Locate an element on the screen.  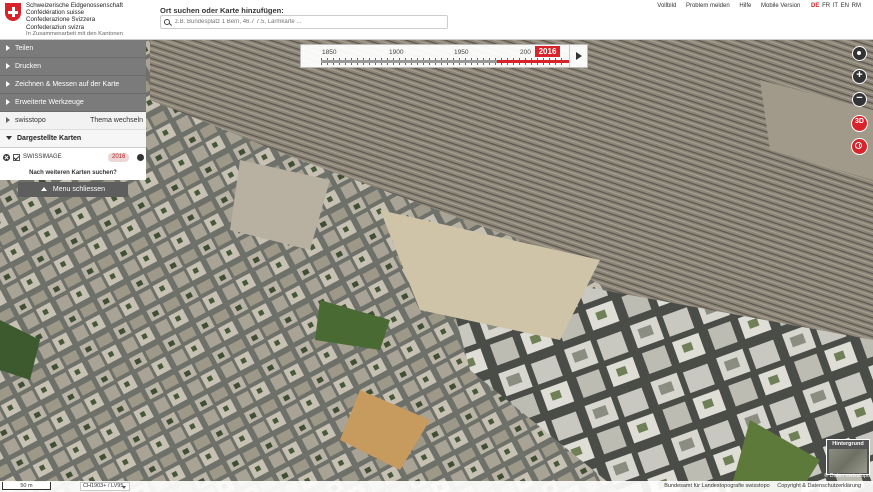
nav-fullscreen: Vollbild is located at coordinates (666, 6).